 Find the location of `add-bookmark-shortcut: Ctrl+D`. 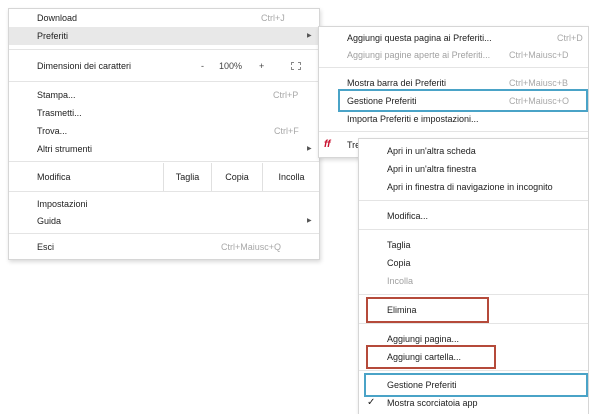

add-bookmark-shortcut: Ctrl+D is located at coordinates (570, 38).